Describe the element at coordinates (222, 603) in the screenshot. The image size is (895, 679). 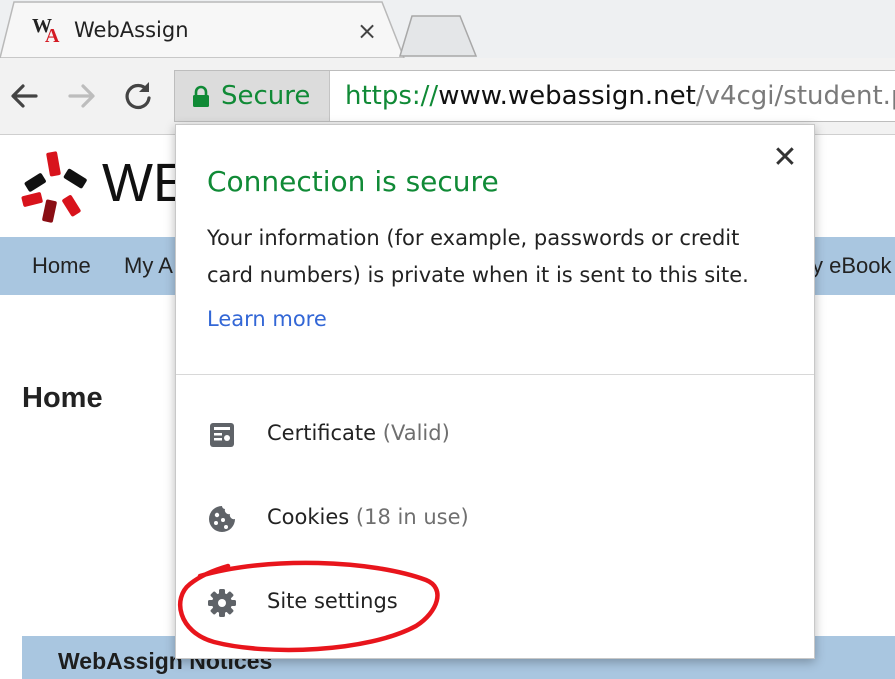
I see `gear-icon` at that location.